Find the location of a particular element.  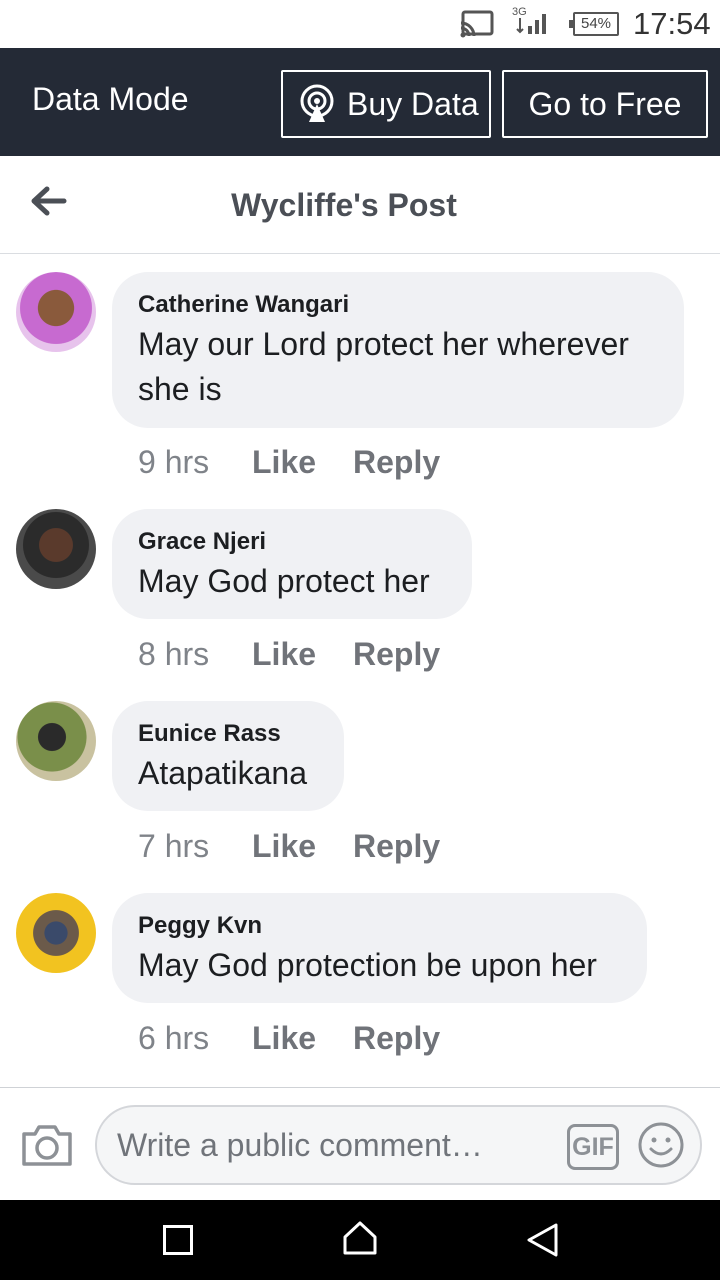

comment-composer: GIF is located at coordinates (360, 1143).